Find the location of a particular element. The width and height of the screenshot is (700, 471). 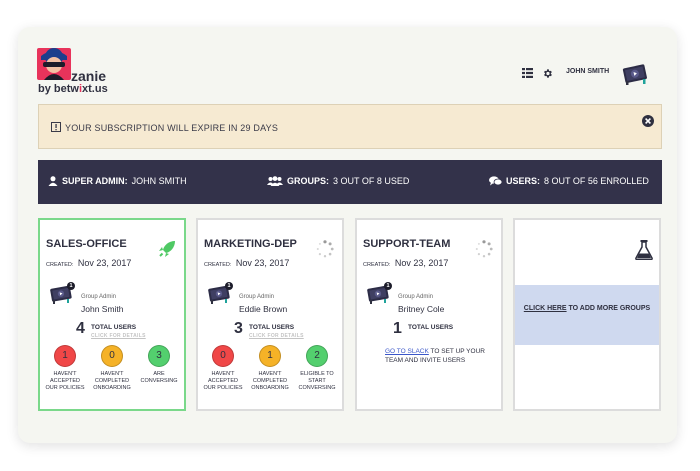

gear-icon is located at coordinates (547, 73).